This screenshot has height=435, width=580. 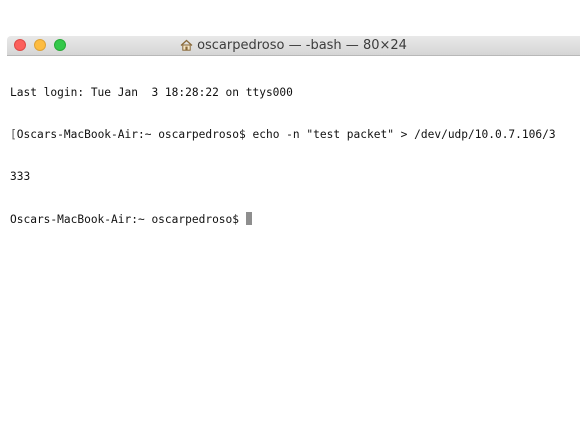 I want to click on title-bar: oscarpedroso — -bash — 80×24, so click(x=293, y=46).